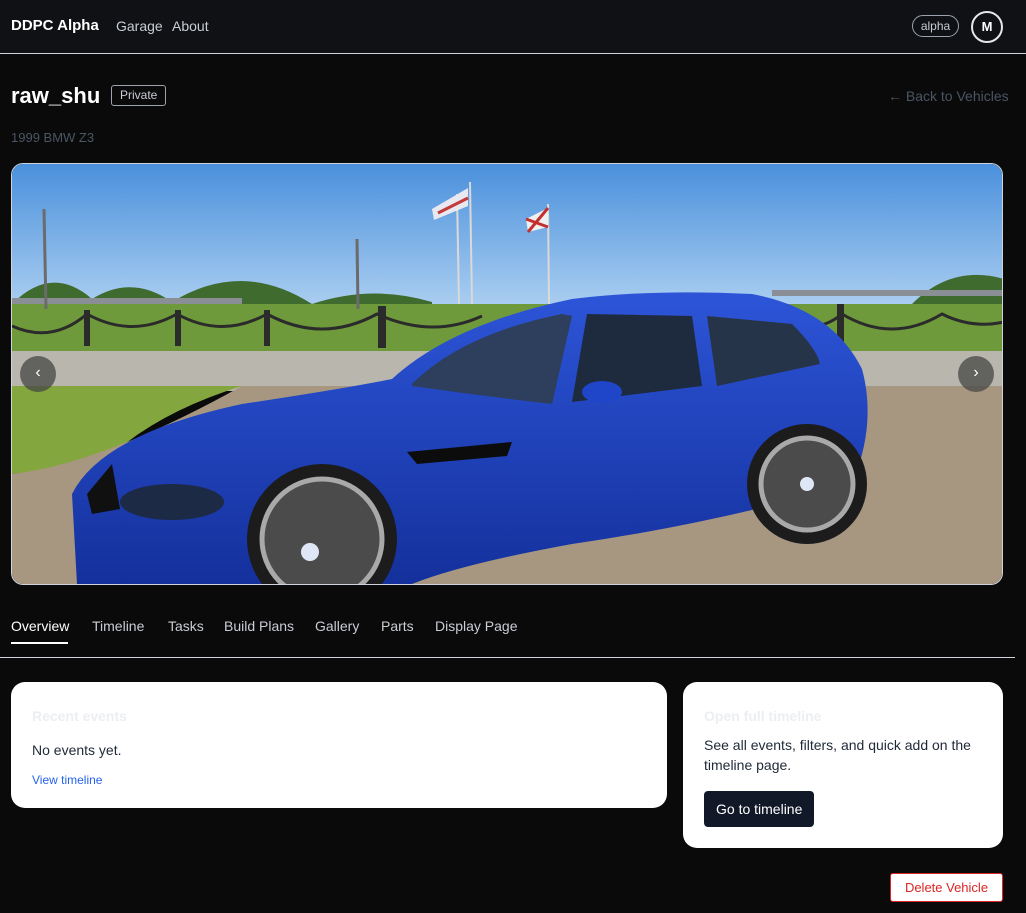 Image resolution: width=1026 pixels, height=913 pixels. What do you see at coordinates (38, 374) in the screenshot?
I see `carousel-prev-button: ‹` at bounding box center [38, 374].